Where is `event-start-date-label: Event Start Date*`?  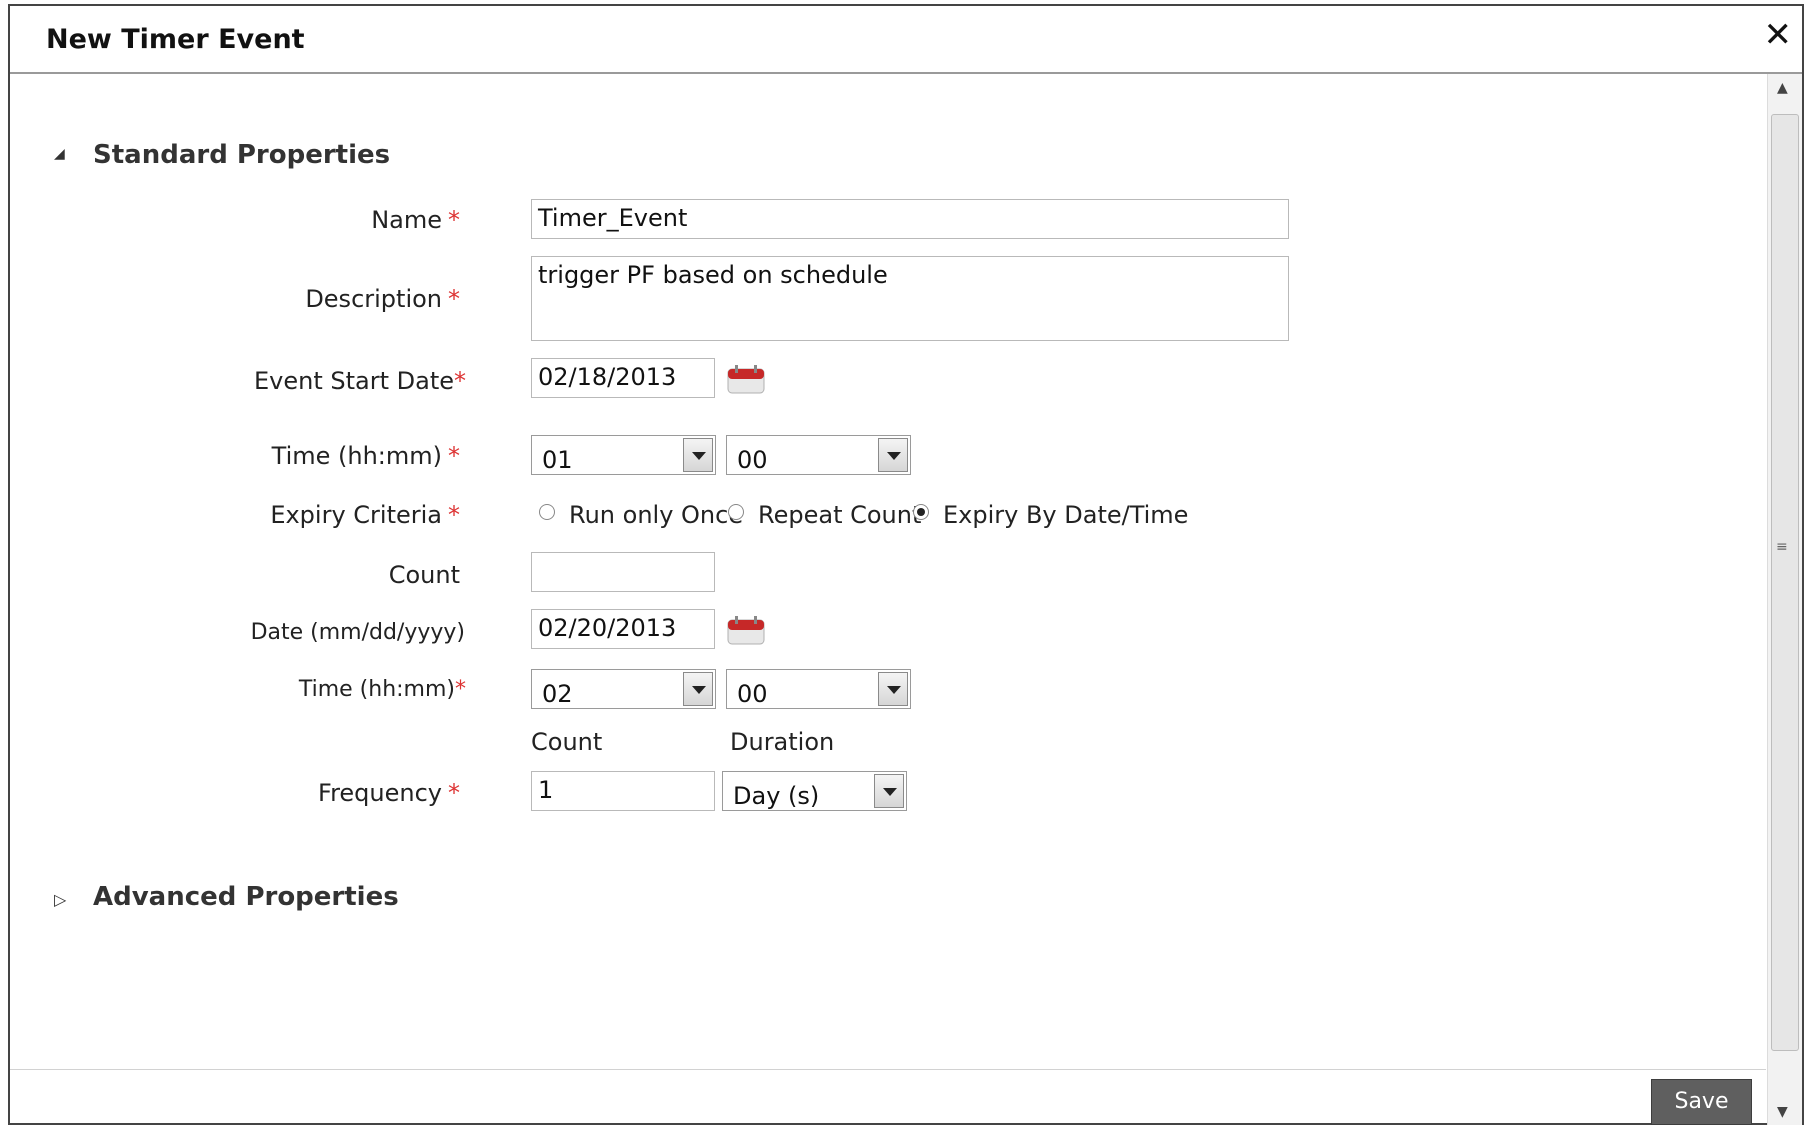
event-start-date-label: Event Start Date* is located at coordinates (359, 381).